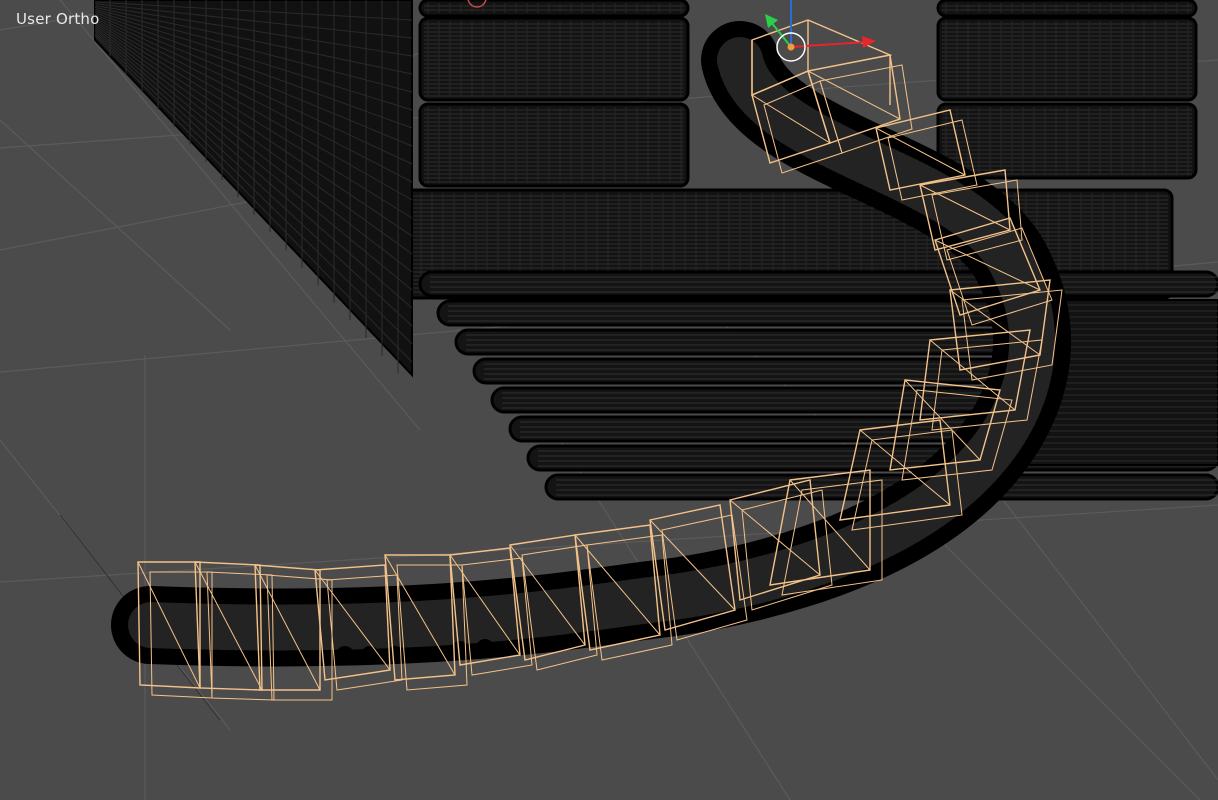 This screenshot has height=800, width=1218. What do you see at coordinates (771, 21) in the screenshot?
I see `gizmo-y-arrowhead` at bounding box center [771, 21].